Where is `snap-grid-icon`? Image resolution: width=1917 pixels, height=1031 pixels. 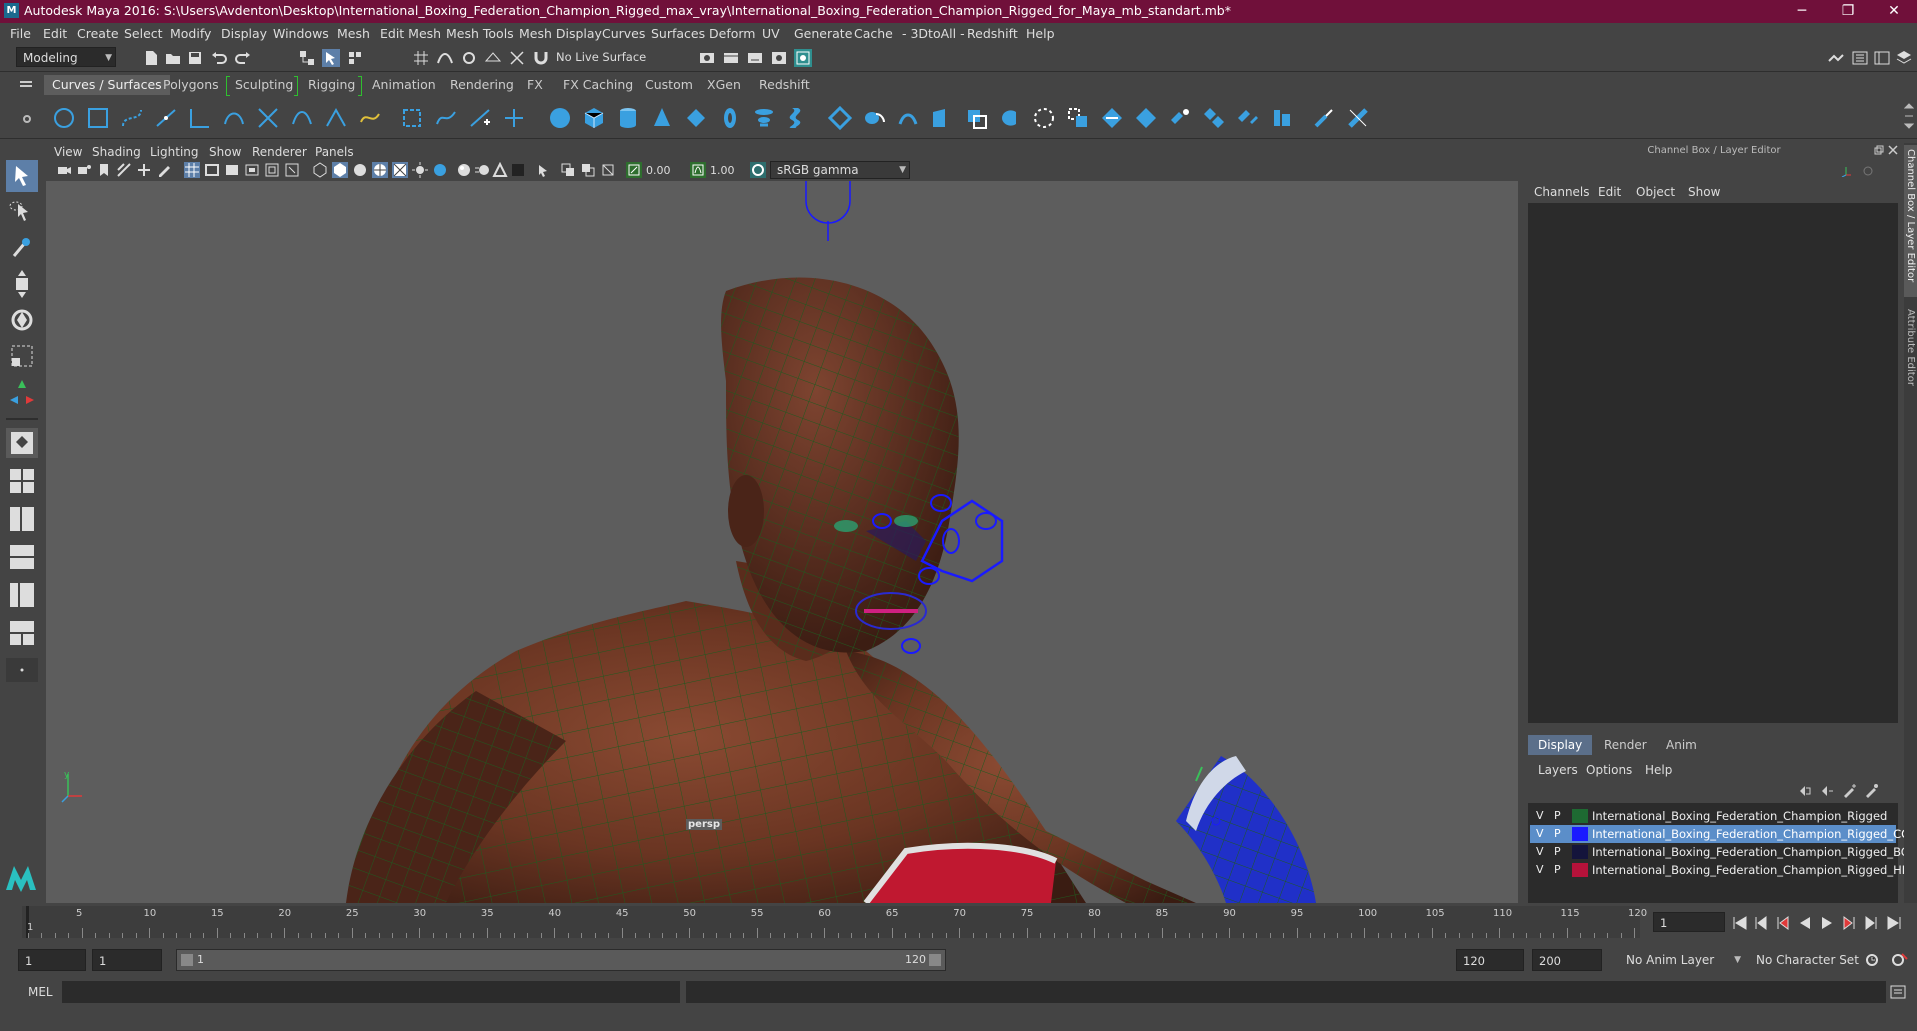 snap-grid-icon is located at coordinates (421, 58).